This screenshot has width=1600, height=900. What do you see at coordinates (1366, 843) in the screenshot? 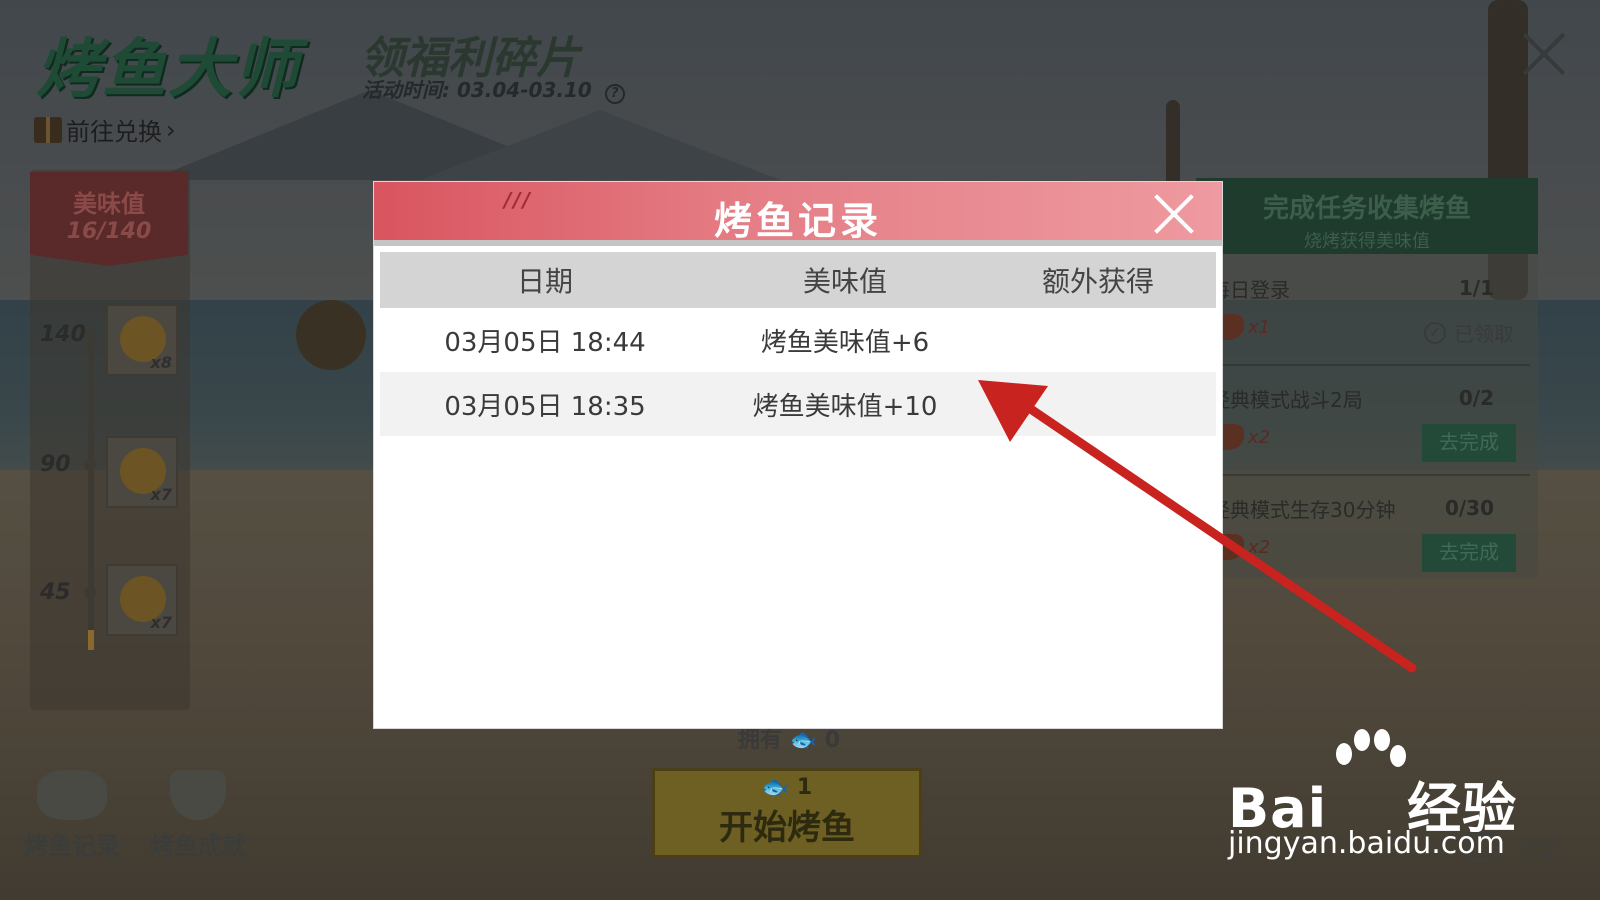
I see `watermark-url: jingyan.baidu.com` at bounding box center [1366, 843].